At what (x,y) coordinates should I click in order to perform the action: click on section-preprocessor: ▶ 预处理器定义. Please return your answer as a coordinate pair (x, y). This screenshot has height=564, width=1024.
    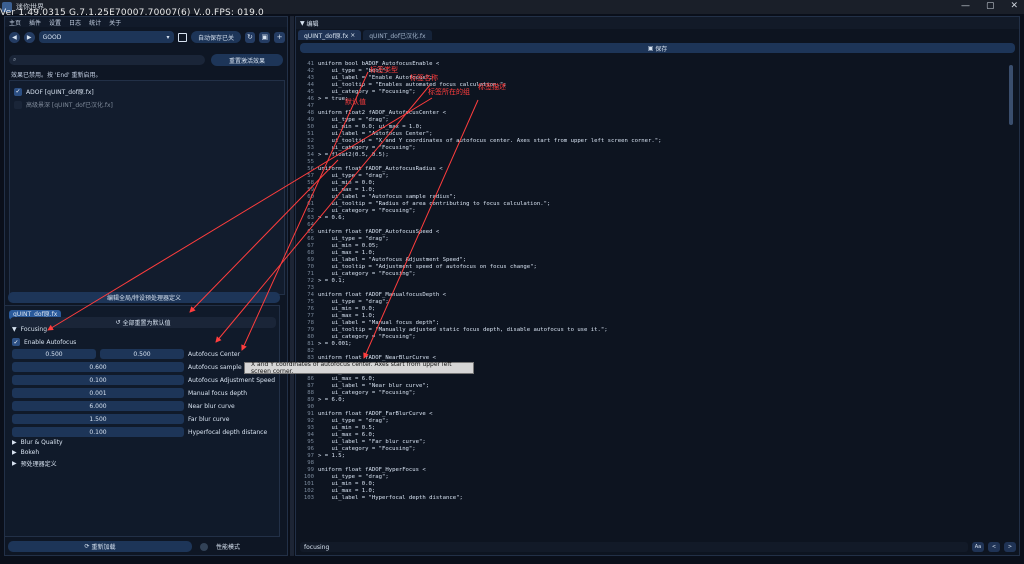
    Looking at the image, I should click on (34, 463).